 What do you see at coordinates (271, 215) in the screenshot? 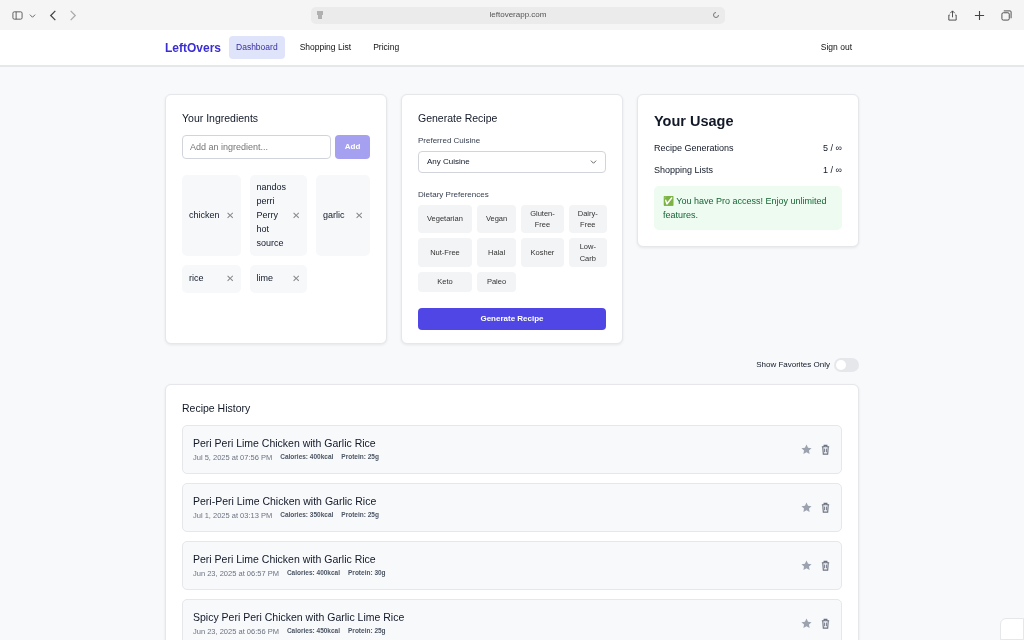
I see `chip-text: nandos perri Perry hot source` at bounding box center [271, 215].